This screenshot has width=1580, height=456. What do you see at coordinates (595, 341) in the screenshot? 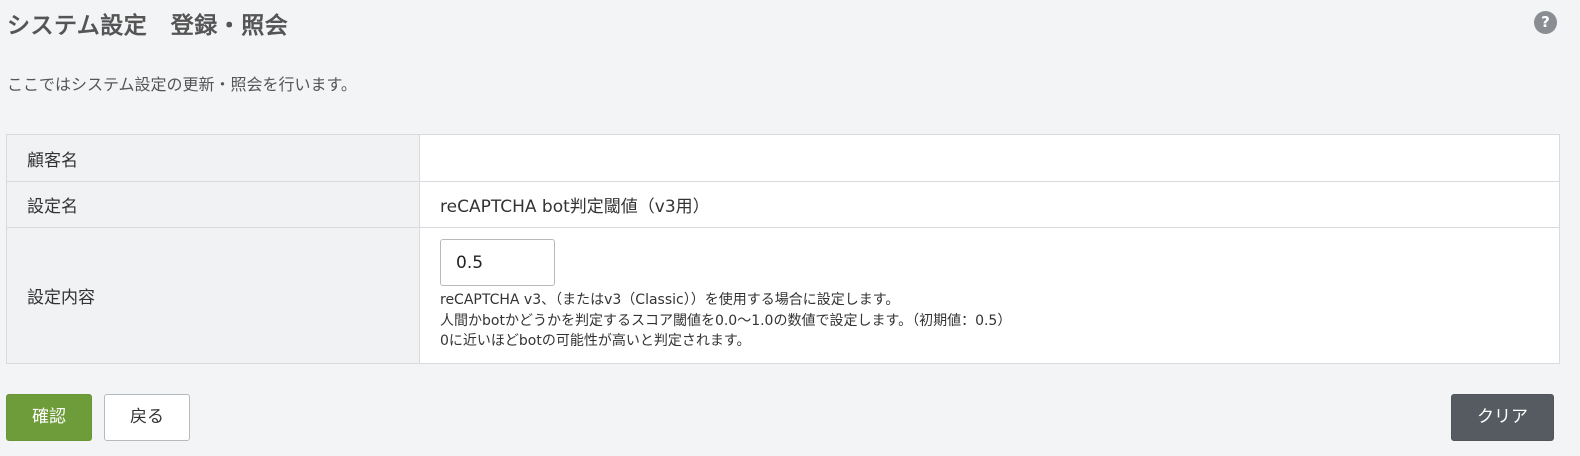
I see `help-line: 0に近いほどbotの可能性が高いと判定されます。` at bounding box center [595, 341].